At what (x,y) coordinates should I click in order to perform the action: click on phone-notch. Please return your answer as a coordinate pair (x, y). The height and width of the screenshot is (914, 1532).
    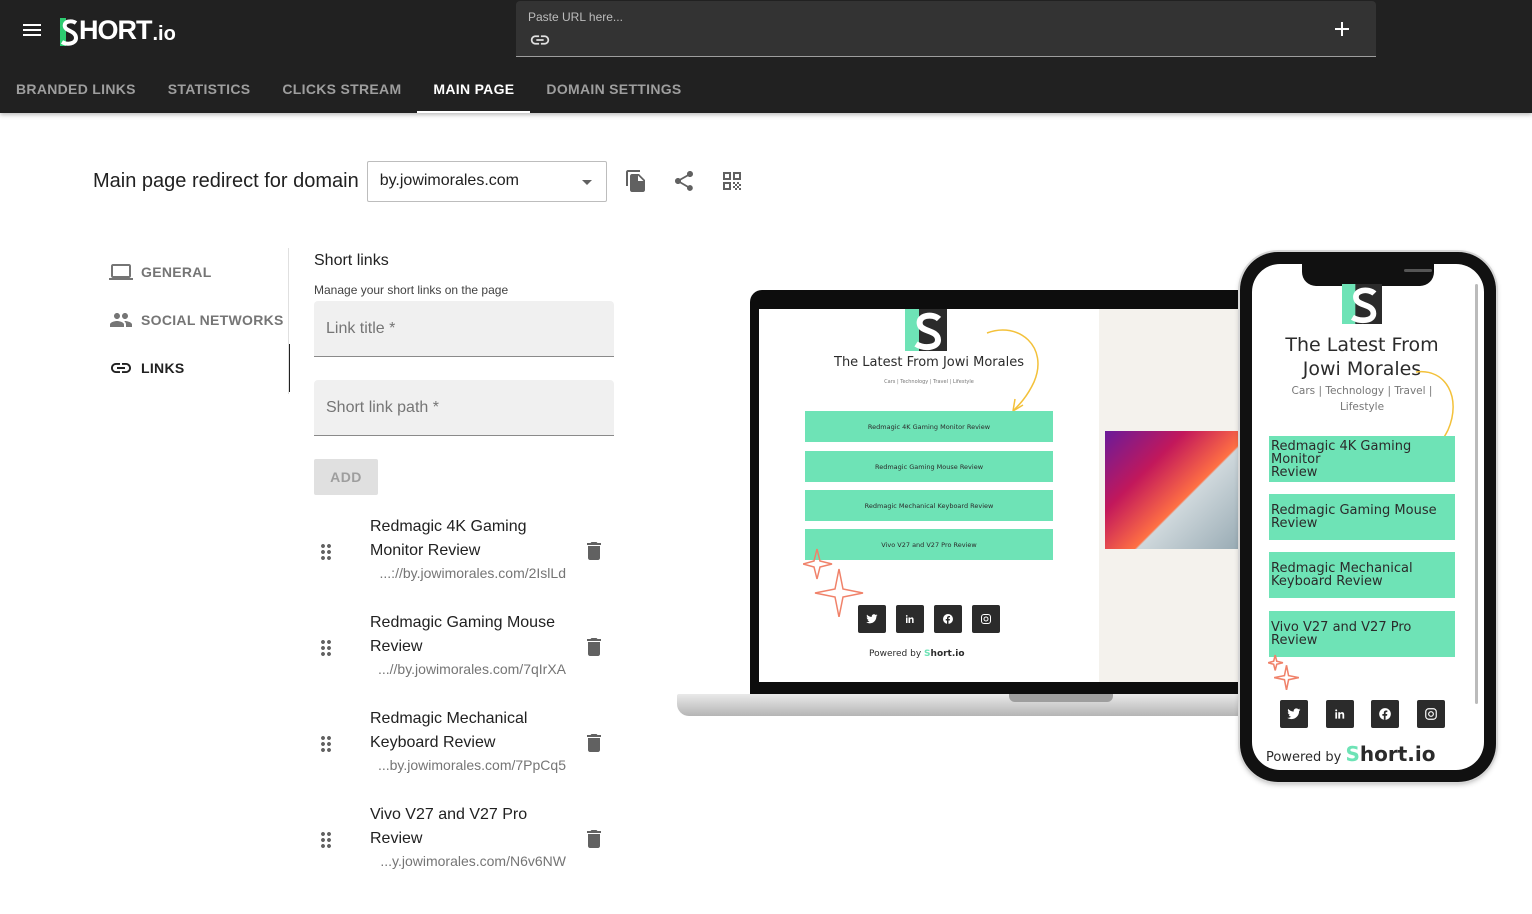
    Looking at the image, I should click on (1368, 275).